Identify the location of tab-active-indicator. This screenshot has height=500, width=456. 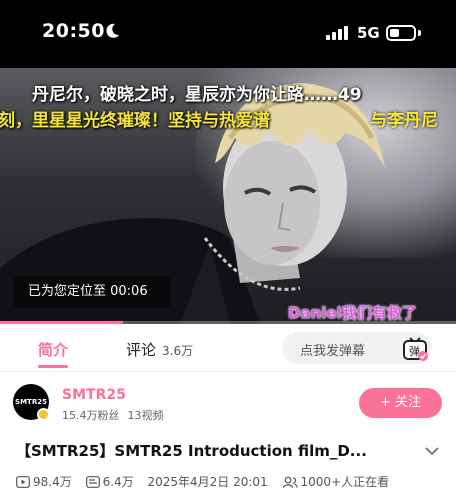
(53, 366).